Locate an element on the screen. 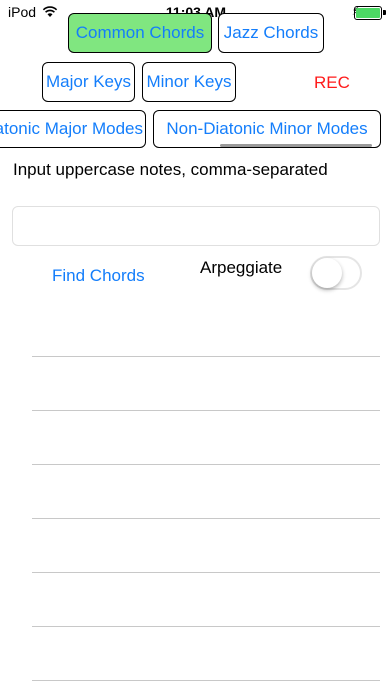  find-chords-button: Find Chords is located at coordinates (98, 276).